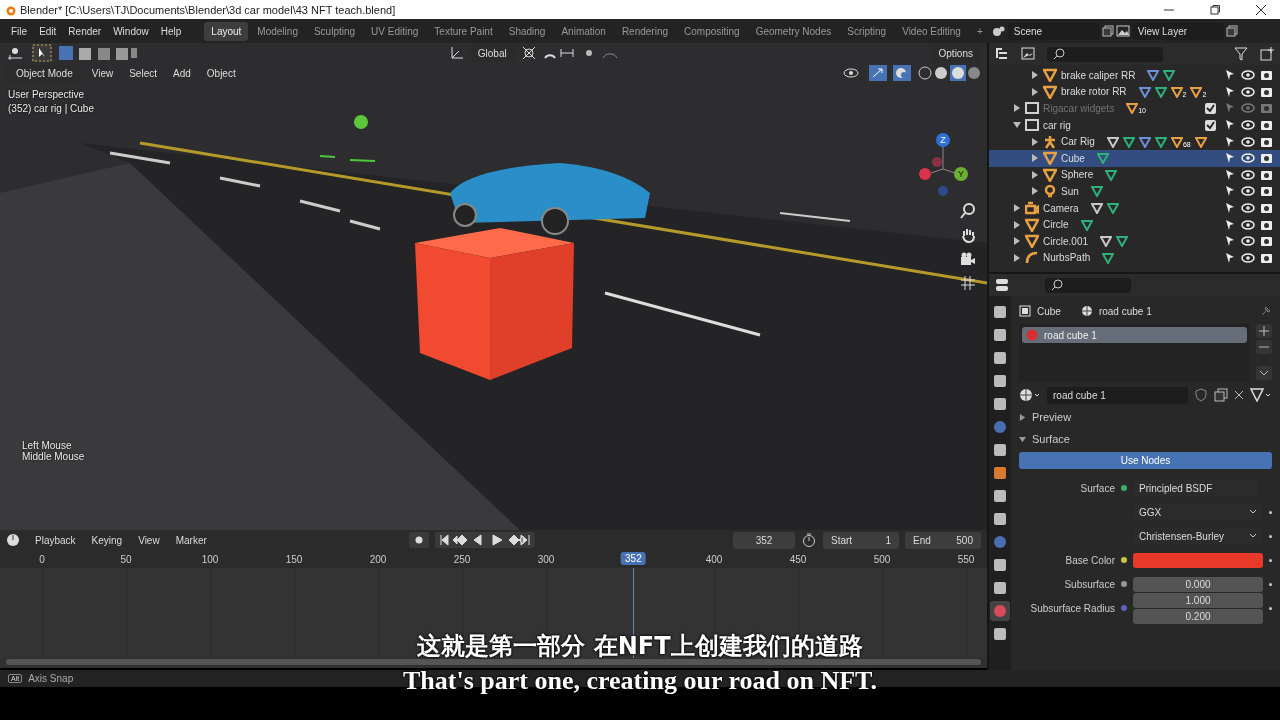  Describe the element at coordinates (528, 53) in the screenshot. I see `pivot-icon` at that location.